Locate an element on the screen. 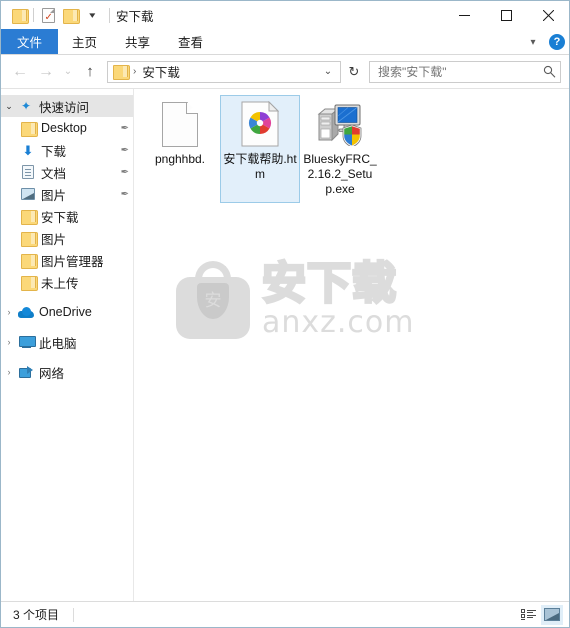 This screenshot has height=628, width=570. properties-icon: ✓ is located at coordinates (48, 15).